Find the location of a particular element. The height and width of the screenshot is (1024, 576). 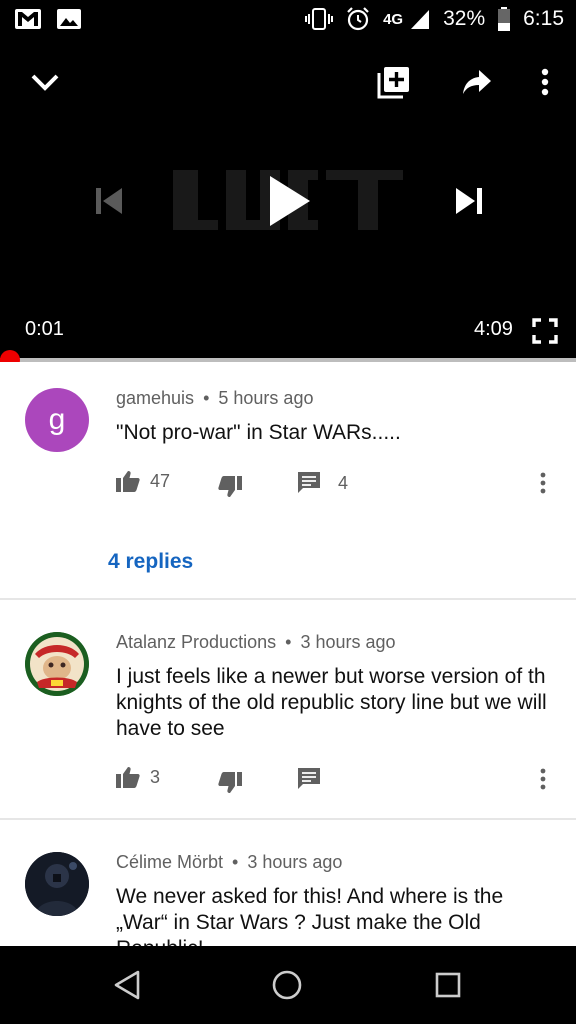

recents-button is located at coordinates (448, 985).